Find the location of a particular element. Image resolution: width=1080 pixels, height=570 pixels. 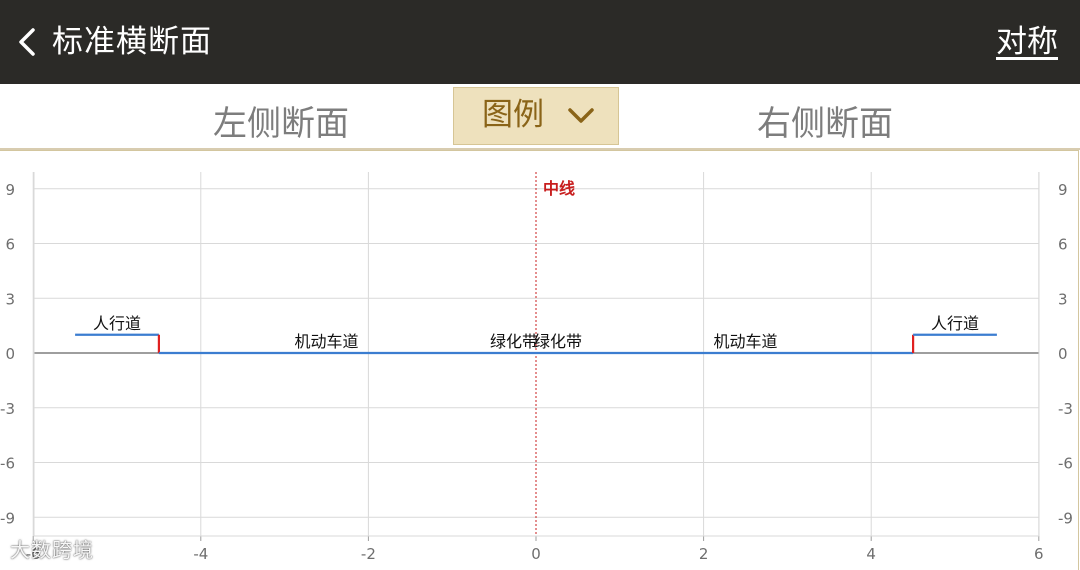

y-tick-label-left: 6 is located at coordinates (10, 245).